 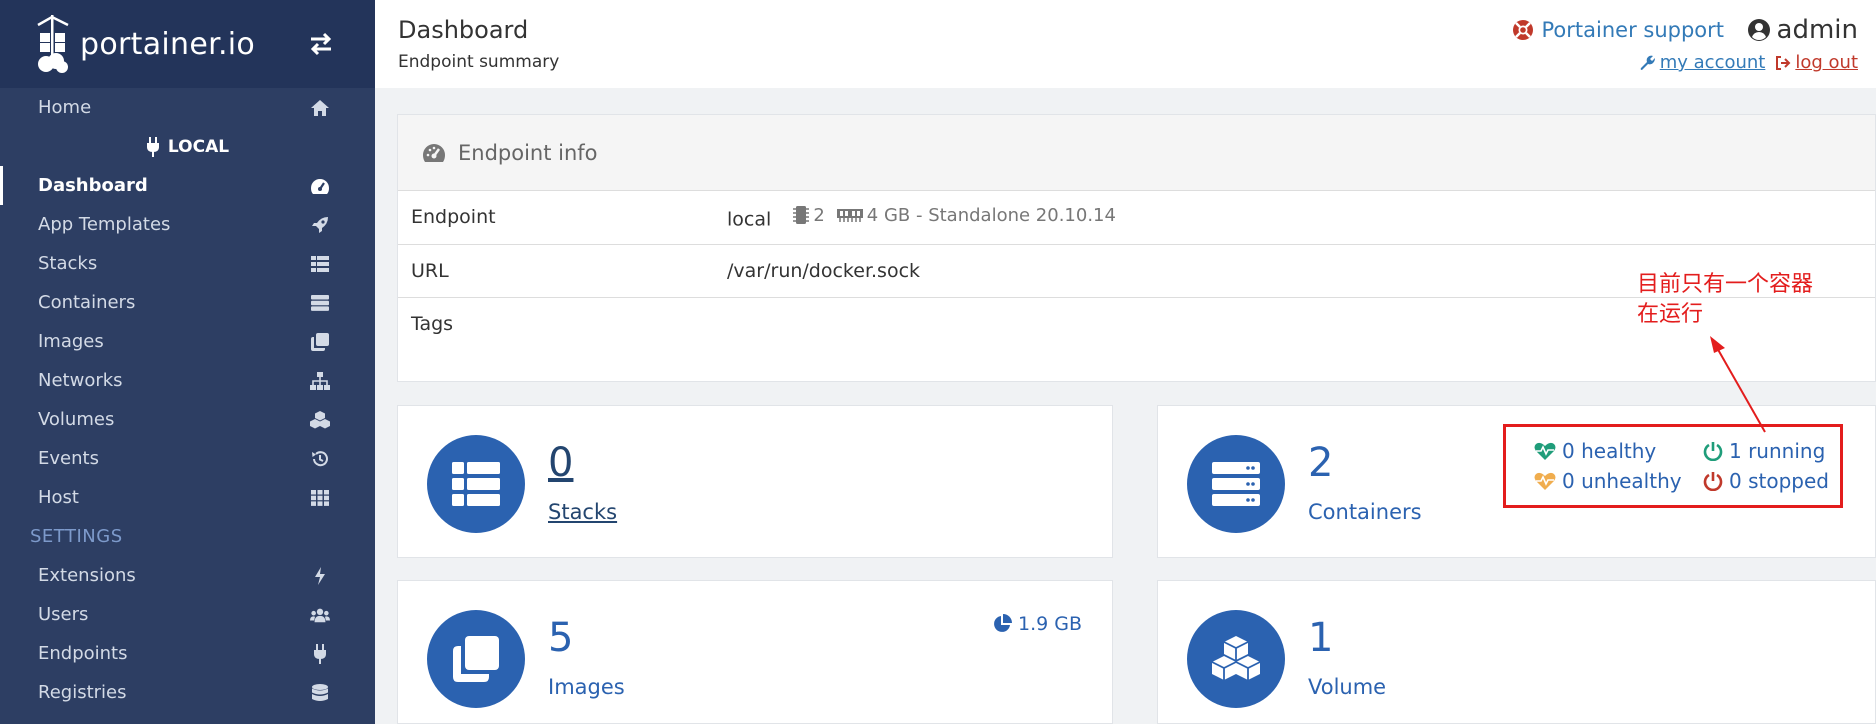 I want to click on support-link: Portainer support, so click(x=1618, y=30).